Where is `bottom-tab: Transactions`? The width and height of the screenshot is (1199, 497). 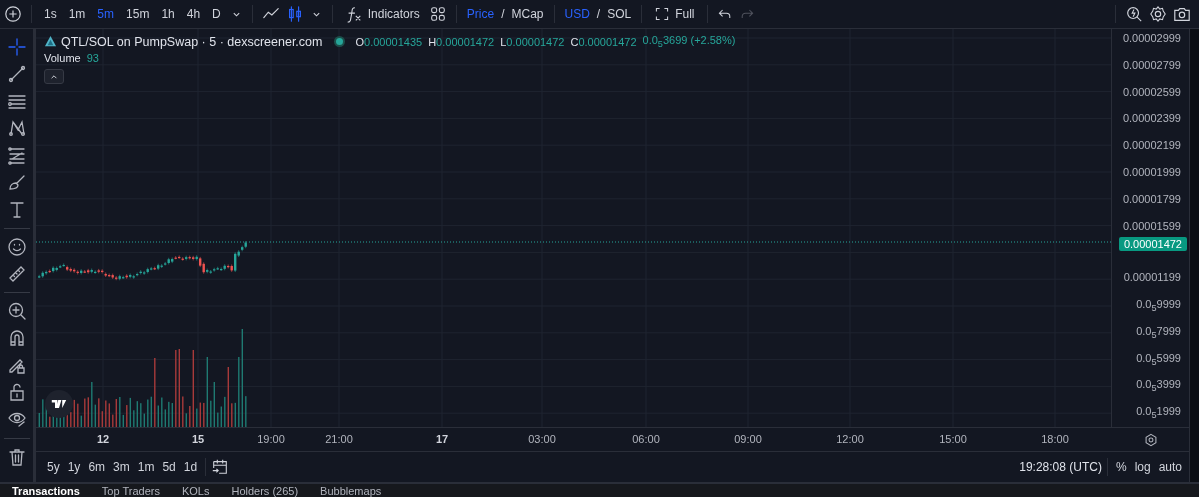
bottom-tab: Transactions is located at coordinates (46, 490).